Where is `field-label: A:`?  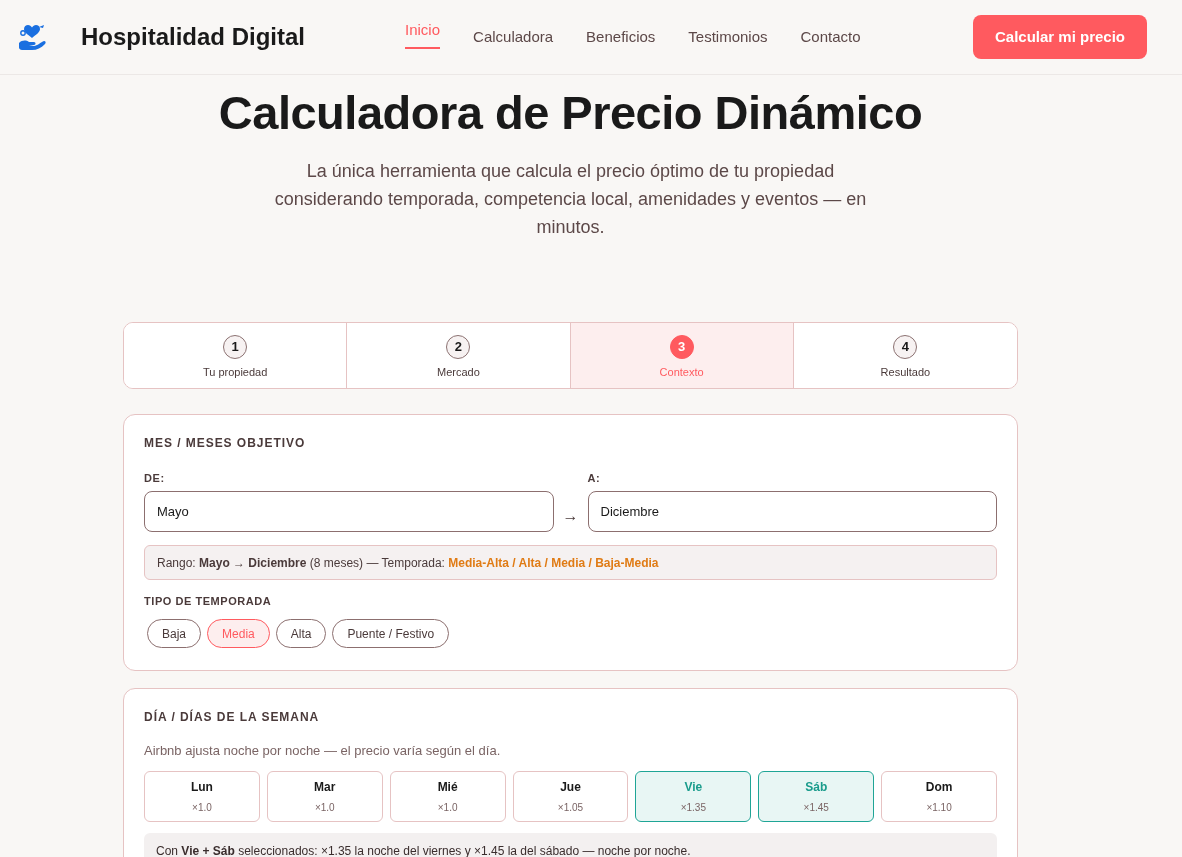
field-label: A: is located at coordinates (594, 478).